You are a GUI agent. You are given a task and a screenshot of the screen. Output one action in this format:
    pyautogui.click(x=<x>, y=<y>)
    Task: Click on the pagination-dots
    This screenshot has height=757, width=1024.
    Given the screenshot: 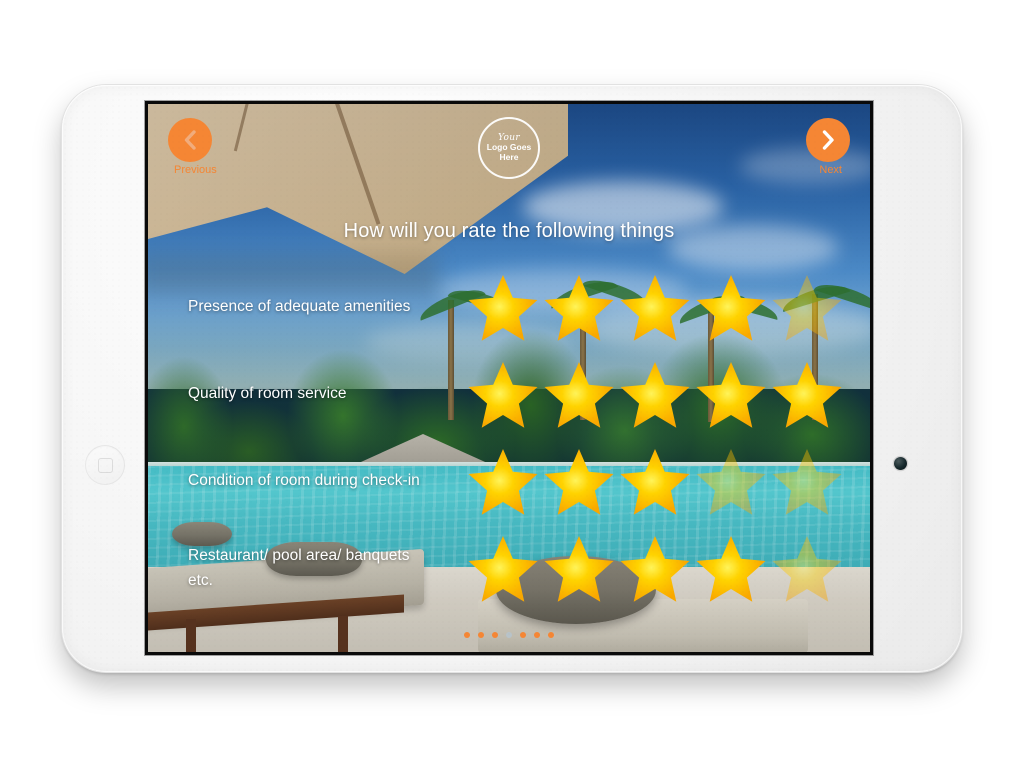 What is the action you would take?
    pyautogui.click(x=509, y=635)
    